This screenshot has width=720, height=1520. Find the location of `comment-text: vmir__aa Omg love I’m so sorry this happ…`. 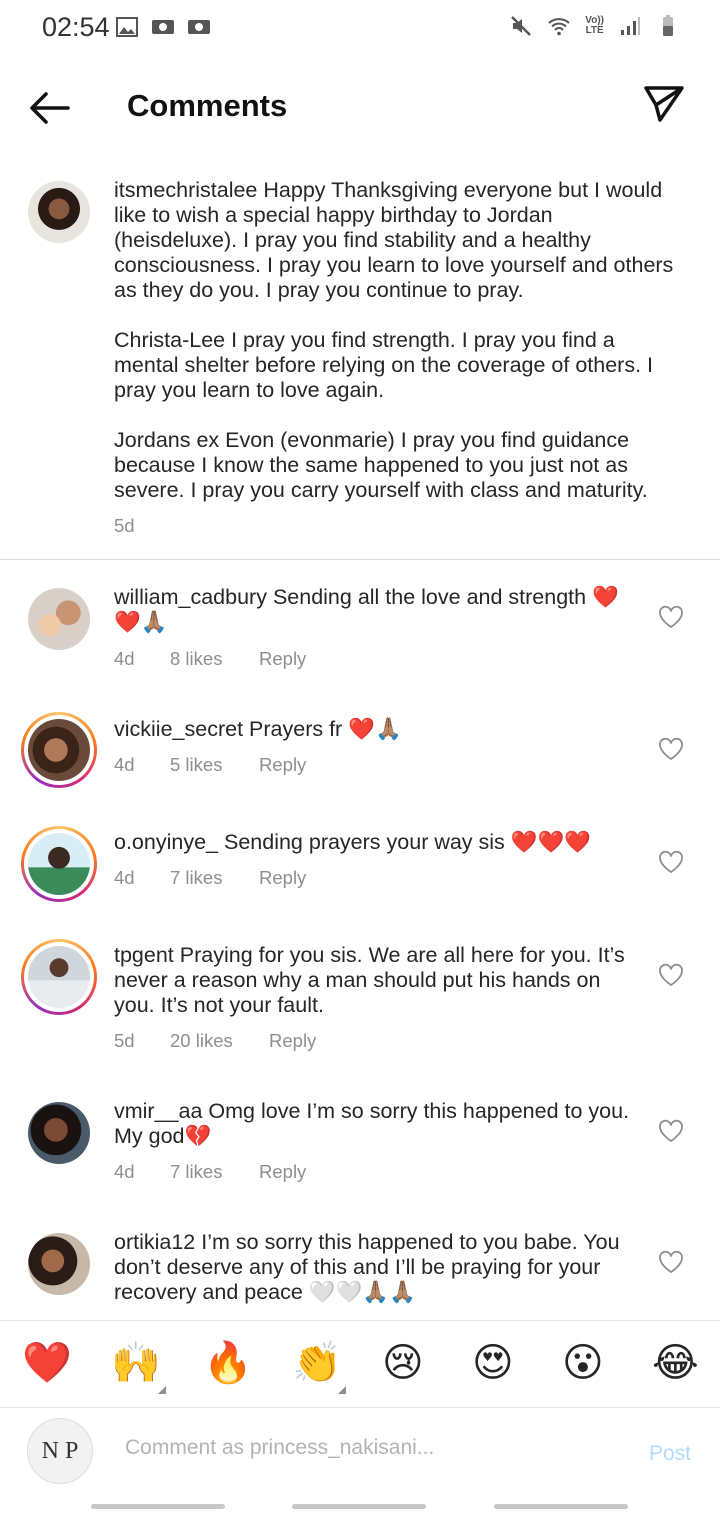

comment-text: vmir__aa Omg love I’m so sorry this happ… is located at coordinates (372, 1123).